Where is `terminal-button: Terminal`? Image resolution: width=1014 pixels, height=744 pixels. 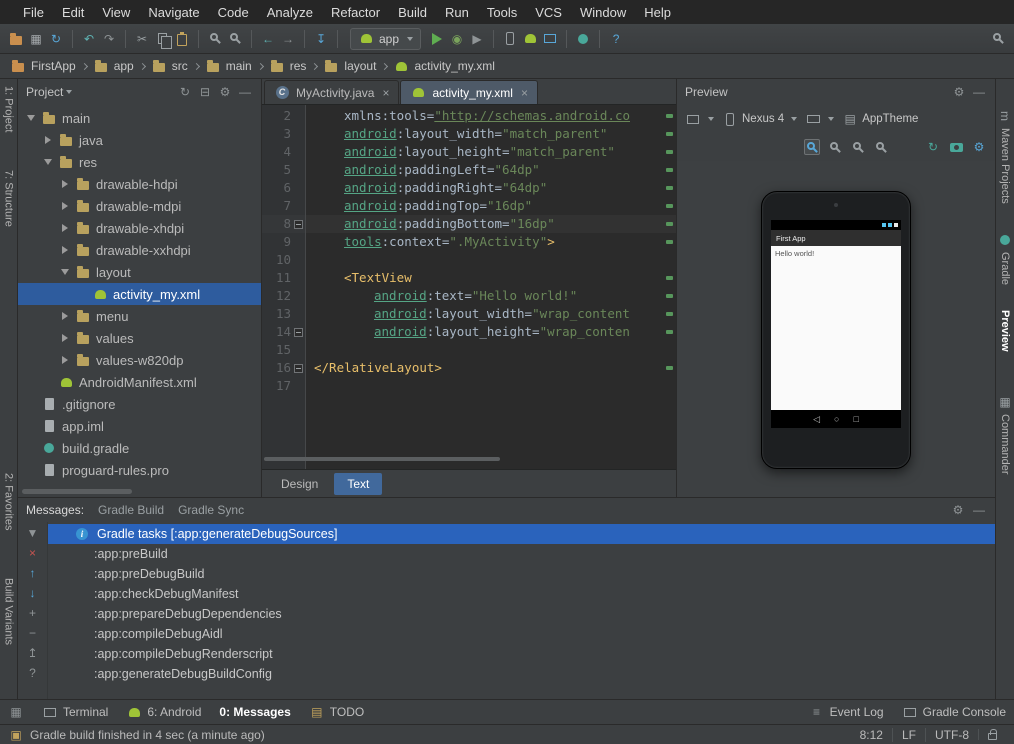
terminal-button: Terminal is located at coordinates (75, 712).